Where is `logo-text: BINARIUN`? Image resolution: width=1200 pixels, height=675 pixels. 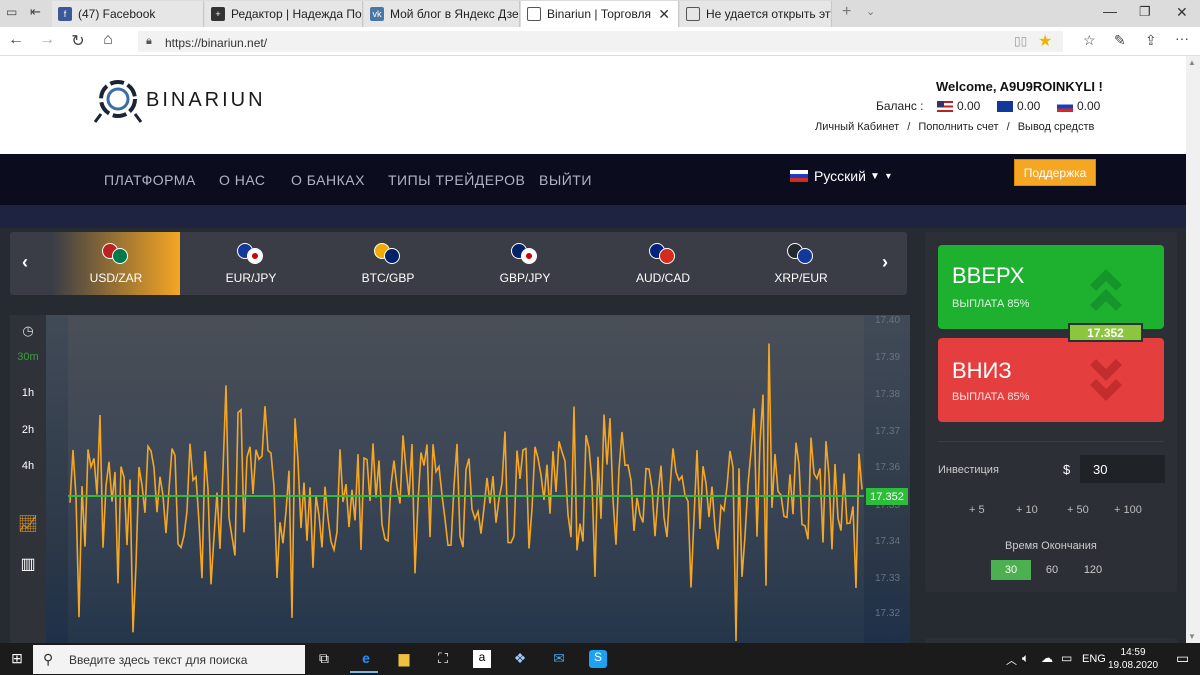 logo-text: BINARIUN is located at coordinates (206, 100).